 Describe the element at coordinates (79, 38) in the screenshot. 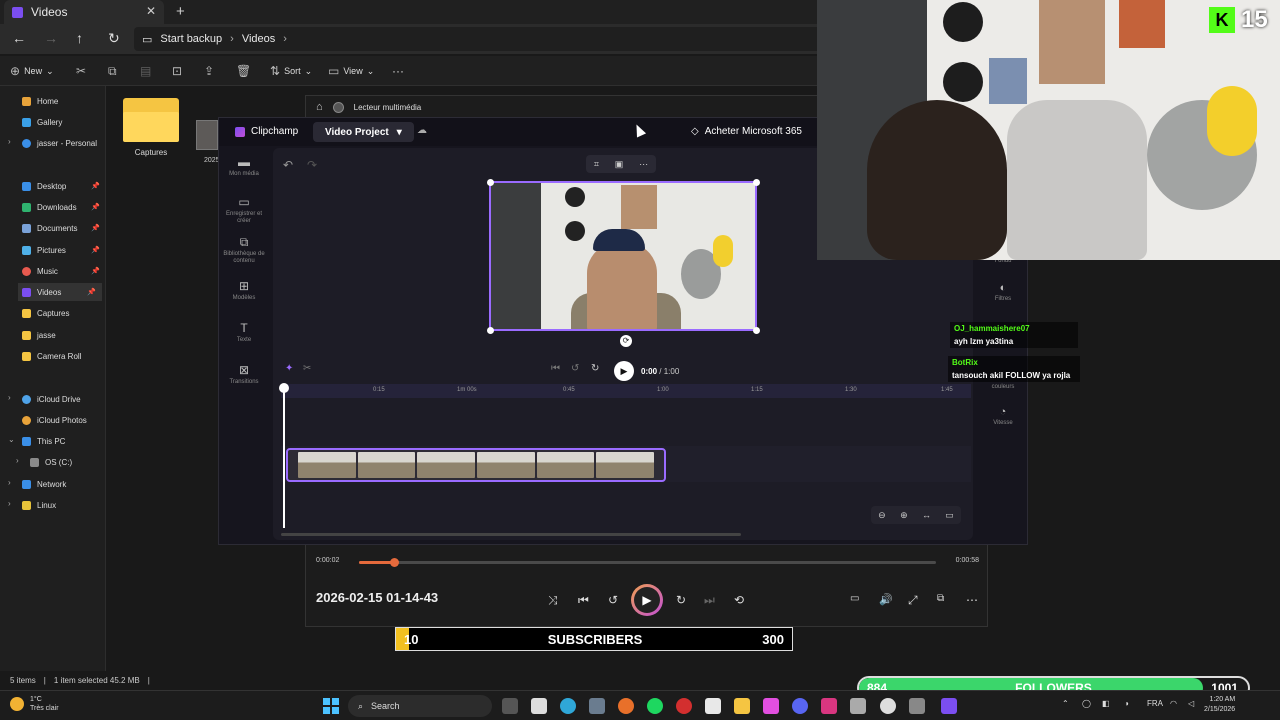

I see `up-arrow-icon: ↑` at that location.